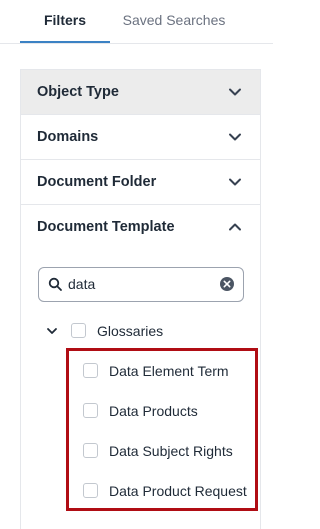 The height and width of the screenshot is (529, 320). I want to click on accordion-object-type: Object Type, so click(140, 92).